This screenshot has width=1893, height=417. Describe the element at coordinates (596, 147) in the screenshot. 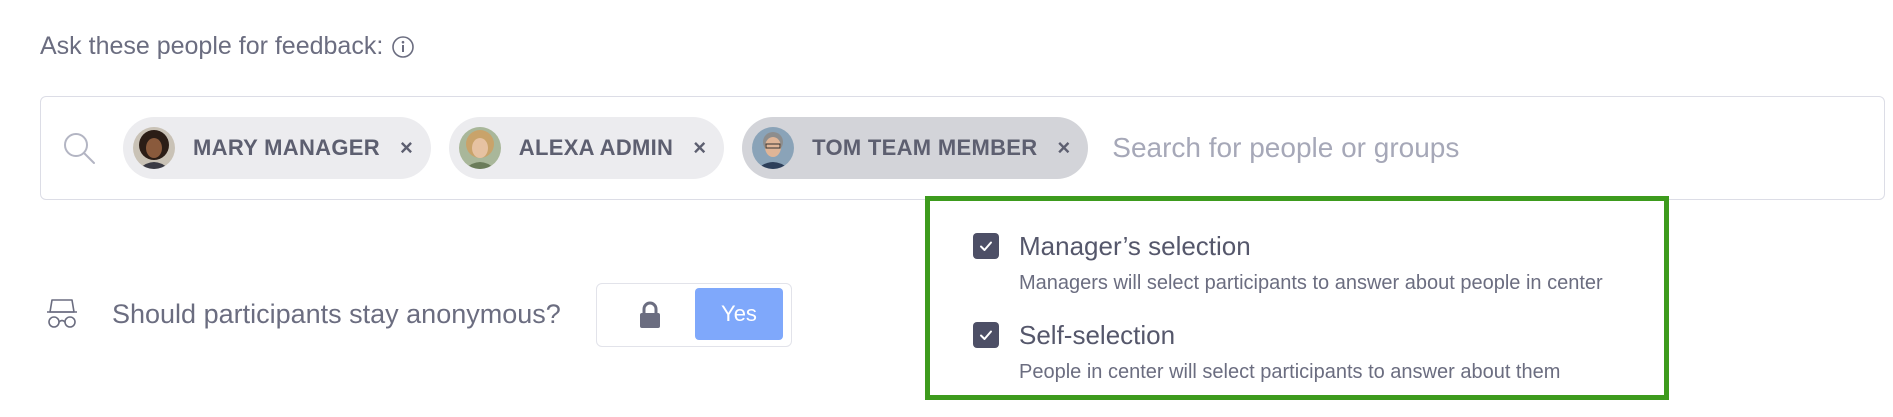

I see `chip-name: ALEXA ADMIN` at that location.